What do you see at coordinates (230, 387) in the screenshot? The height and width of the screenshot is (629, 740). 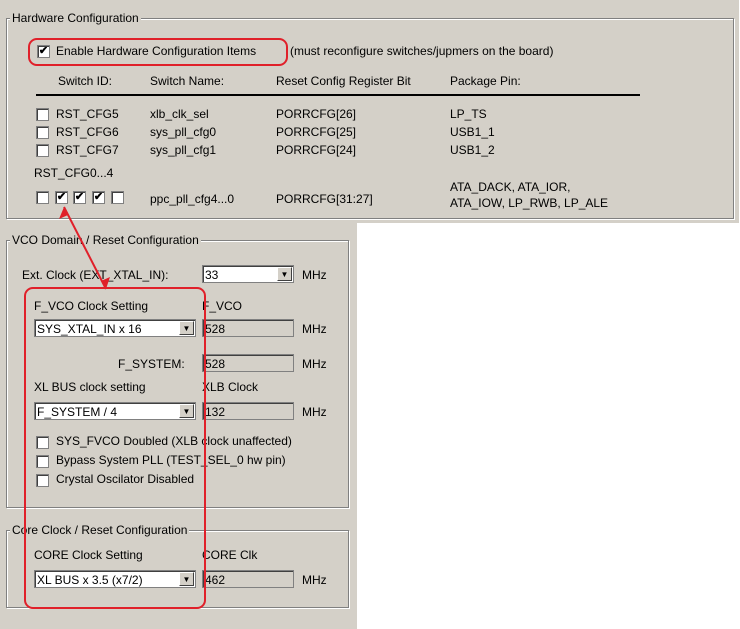 I see `xlb-clock-label: XLB Clock` at bounding box center [230, 387].